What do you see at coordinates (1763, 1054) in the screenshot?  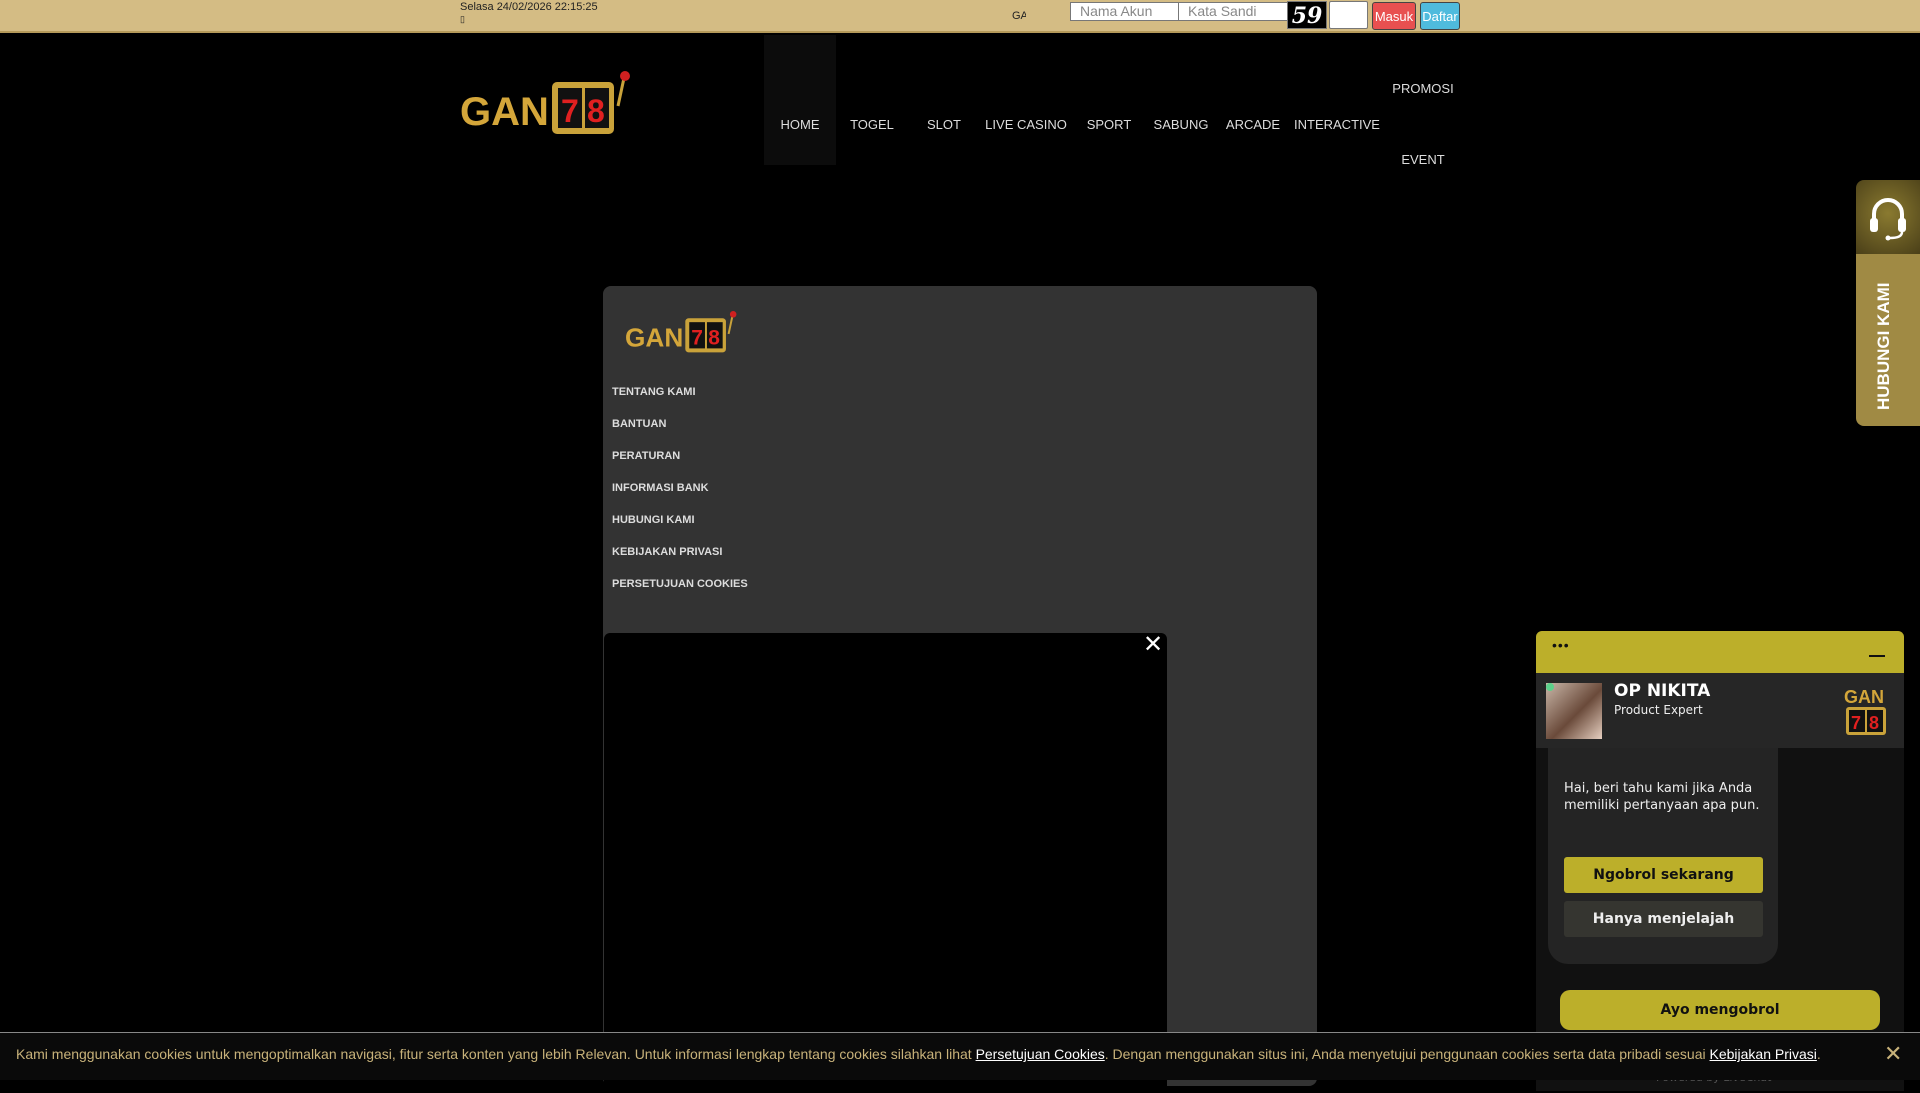 I see `privacy-policy-link: Kebijakan Privasi` at bounding box center [1763, 1054].